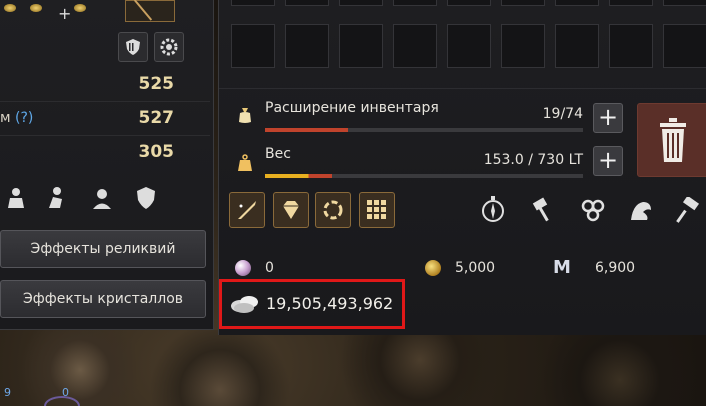 This screenshot has height=406, width=706. What do you see at coordinates (156, 84) in the screenshot?
I see `stat-value: 525` at bounding box center [156, 84].